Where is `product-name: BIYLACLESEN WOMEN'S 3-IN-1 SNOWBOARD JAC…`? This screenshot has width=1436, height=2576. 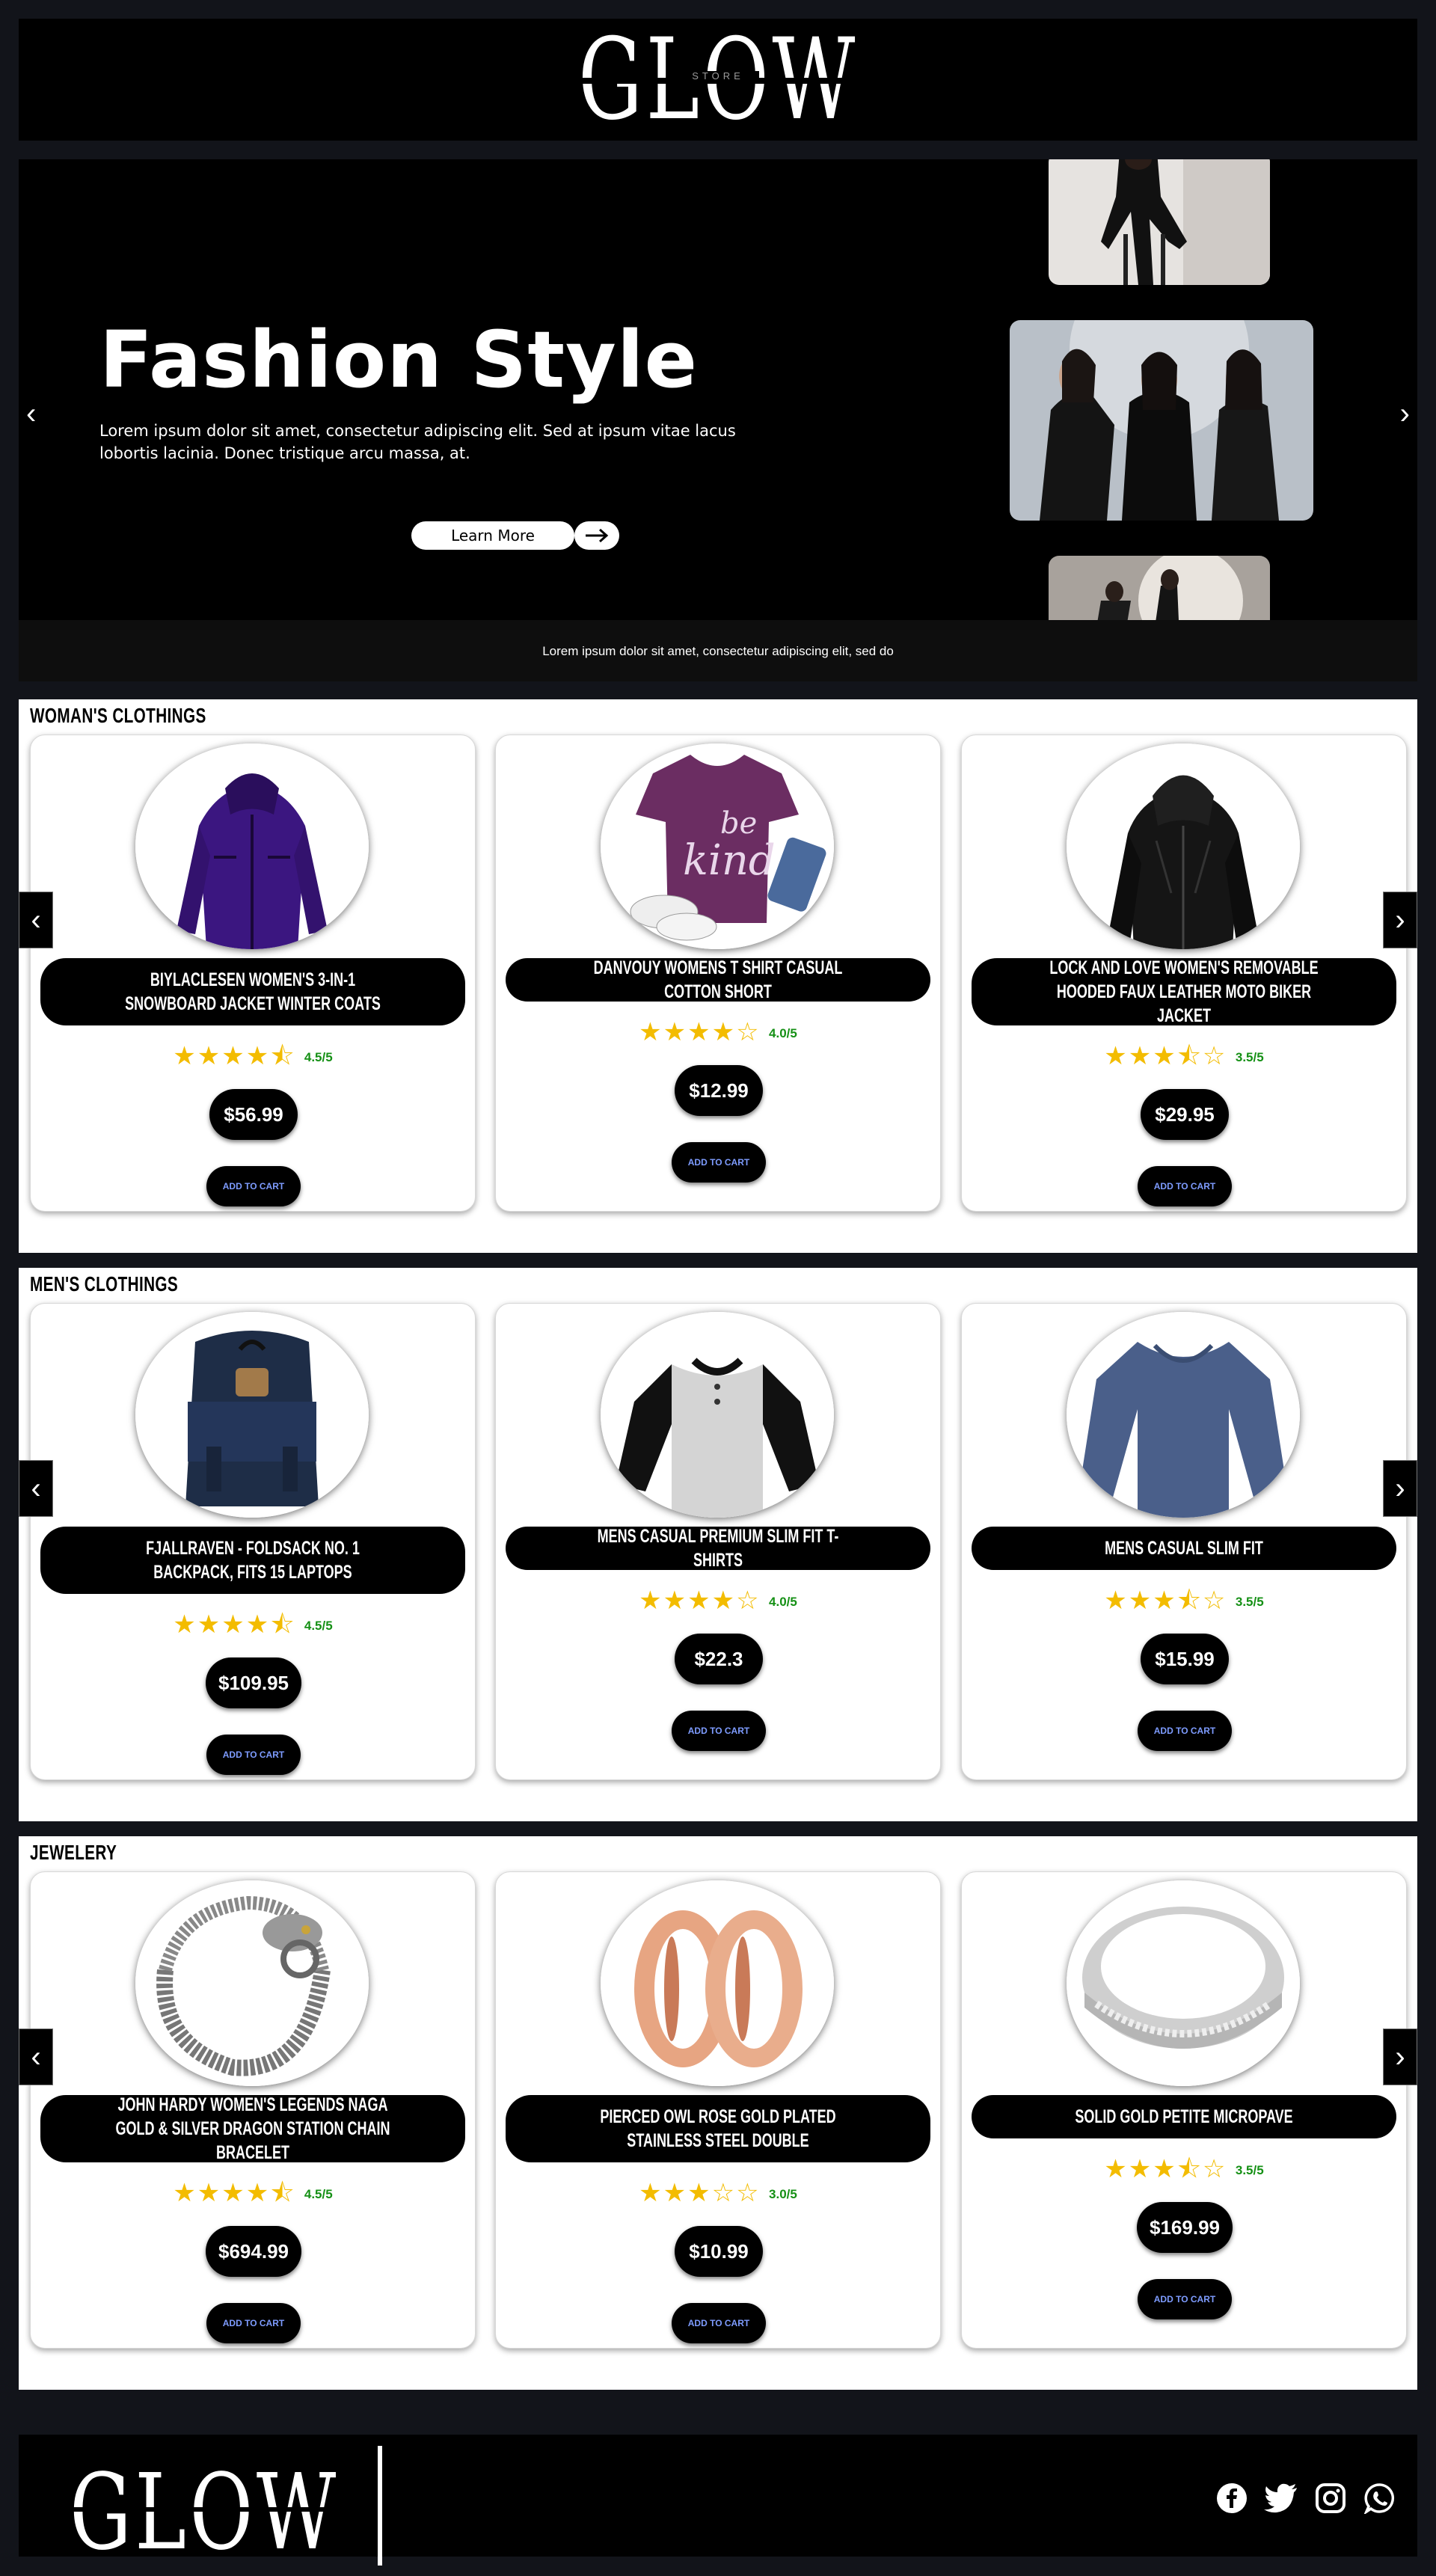 product-name: BIYLACLESEN WOMEN'S 3-IN-1 SNOWBOARD JAC… is located at coordinates (253, 991).